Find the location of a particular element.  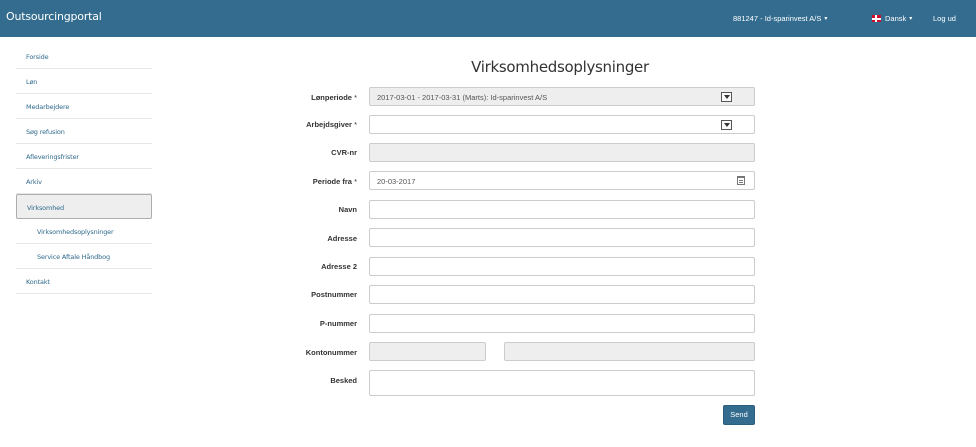

postnummer-input is located at coordinates (562, 294).